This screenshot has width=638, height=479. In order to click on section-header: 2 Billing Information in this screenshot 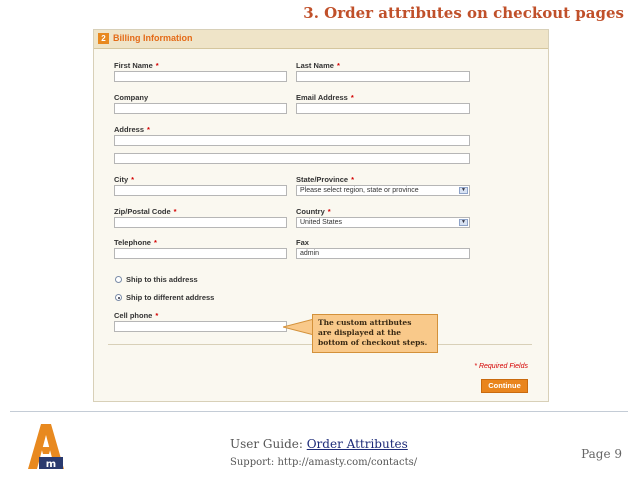, I will do `click(321, 39)`.